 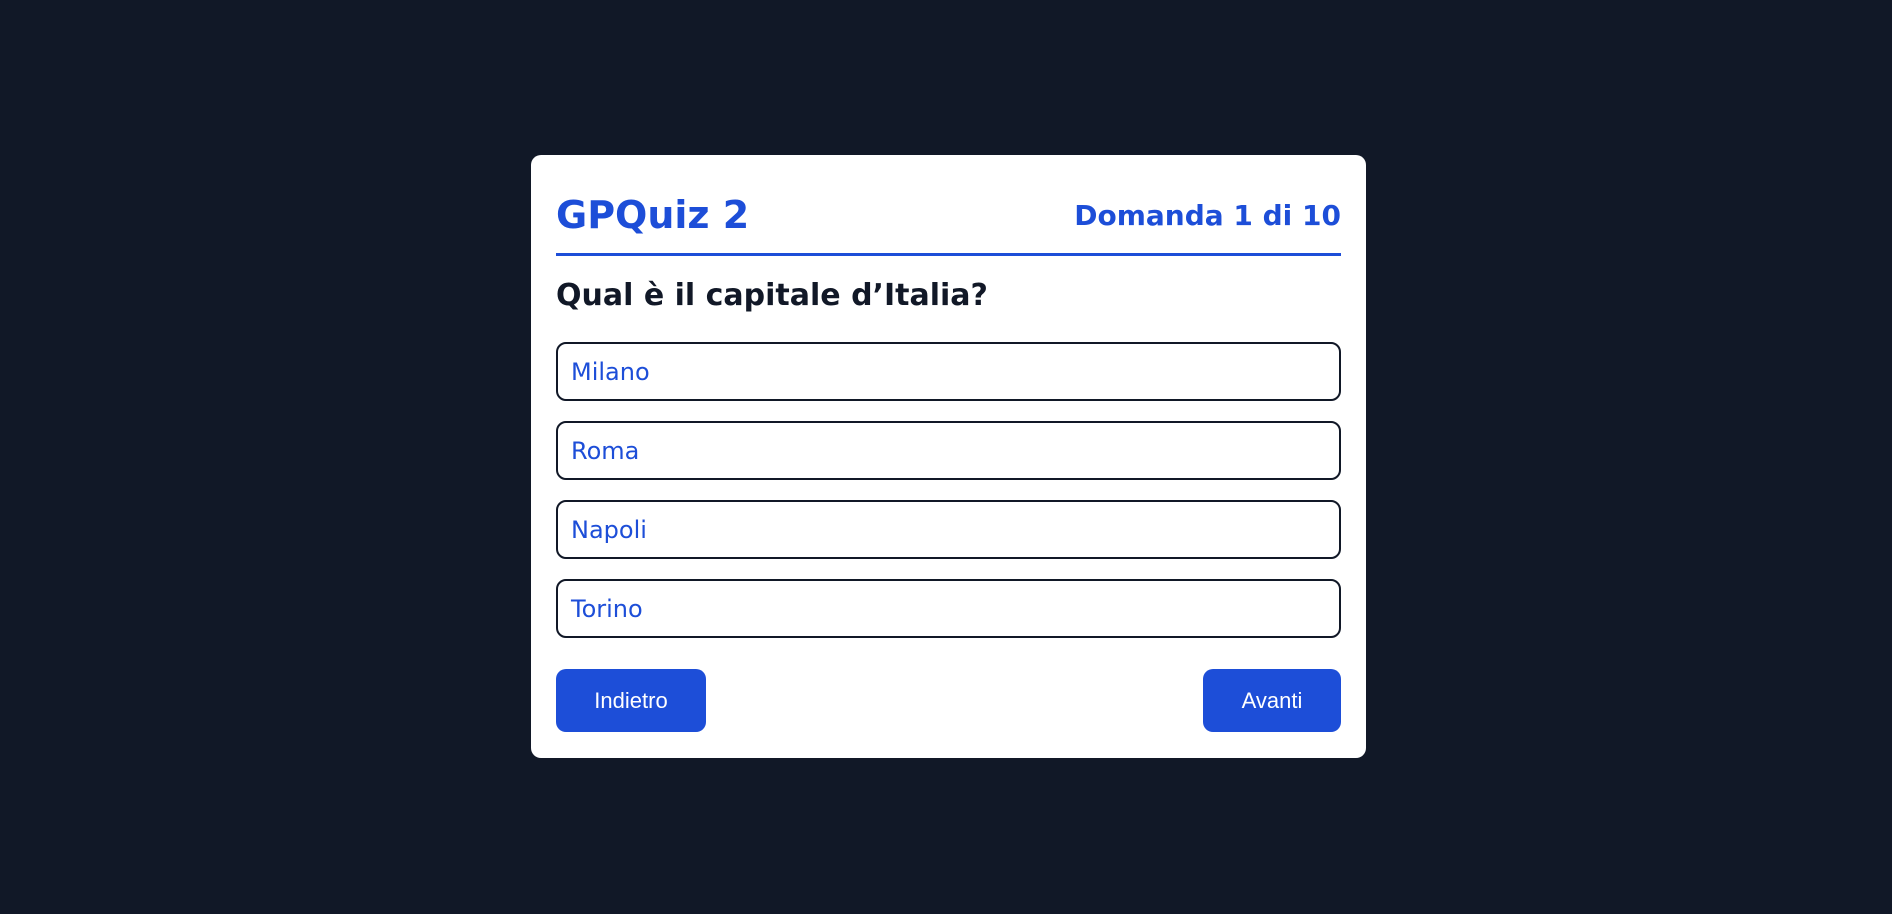 What do you see at coordinates (948, 371) in the screenshot?
I see `answer-option-milano: Milano` at bounding box center [948, 371].